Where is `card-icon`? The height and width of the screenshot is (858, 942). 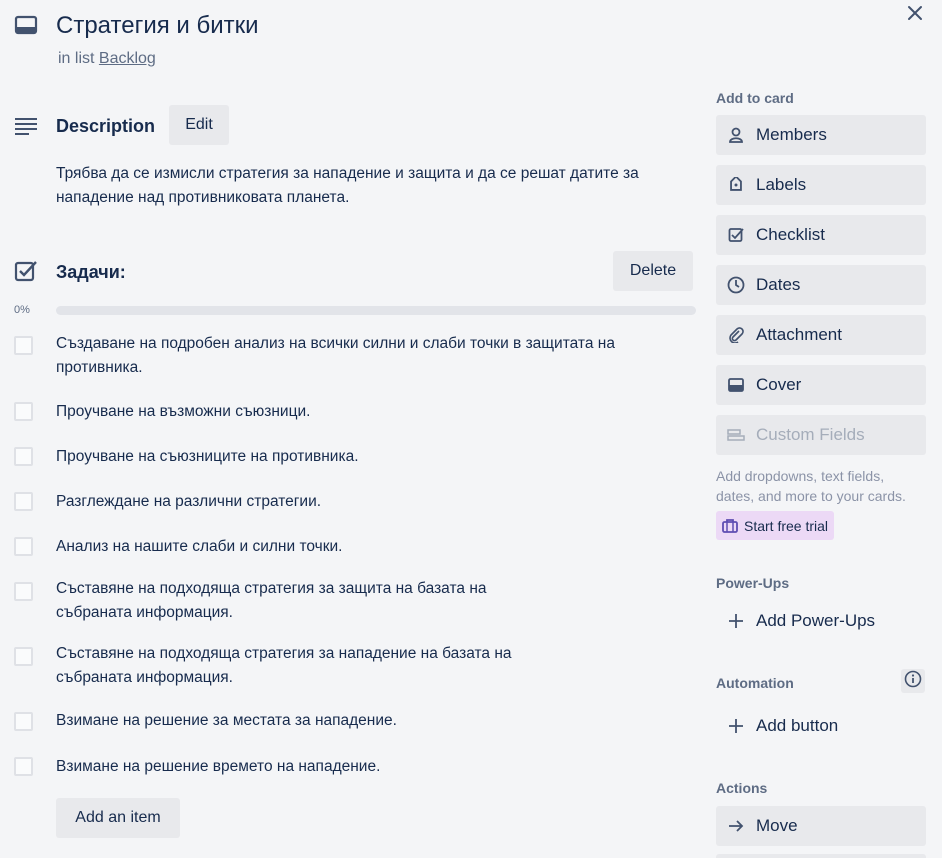
card-icon is located at coordinates (26, 25).